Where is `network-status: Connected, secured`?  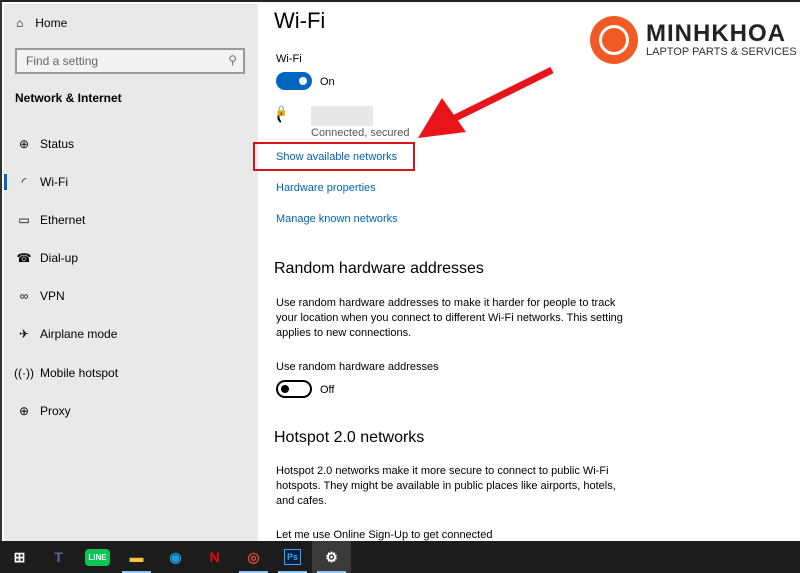 network-status: Connected, secured is located at coordinates (360, 133).